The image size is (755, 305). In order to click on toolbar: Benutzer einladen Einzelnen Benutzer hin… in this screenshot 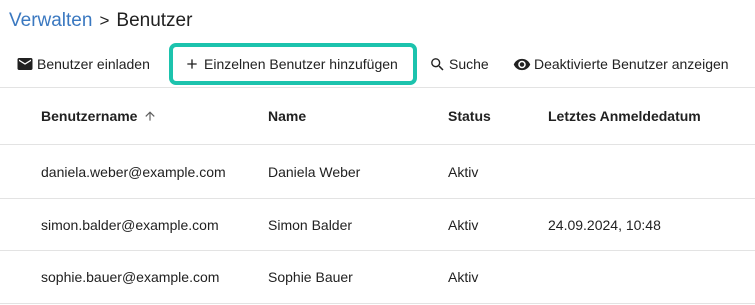, I will do `click(377, 64)`.